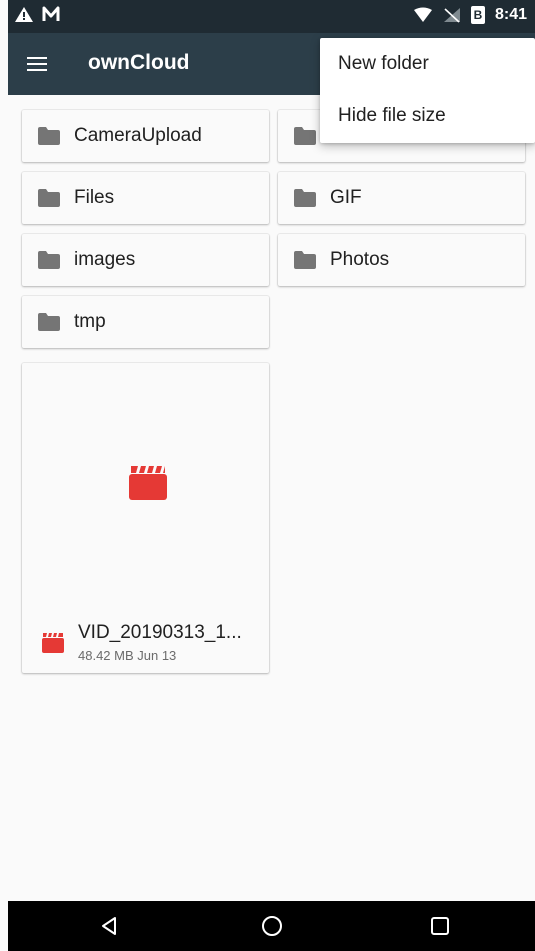  I want to click on overflow-menu: New folder Hide file size, so click(427, 90).